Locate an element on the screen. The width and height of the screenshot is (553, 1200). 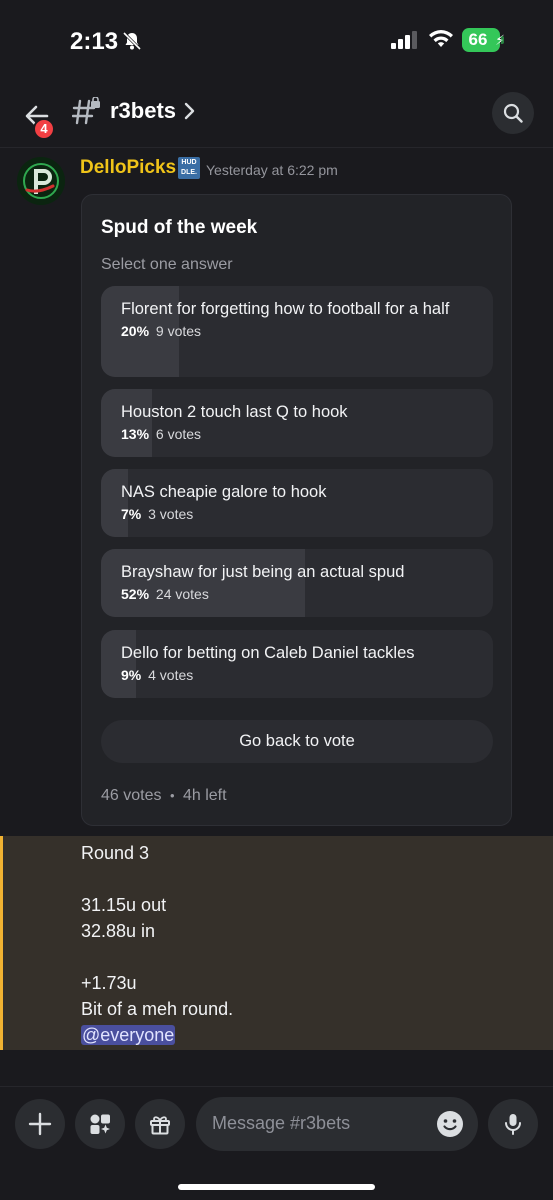
home-indicator is located at coordinates (276, 1187).